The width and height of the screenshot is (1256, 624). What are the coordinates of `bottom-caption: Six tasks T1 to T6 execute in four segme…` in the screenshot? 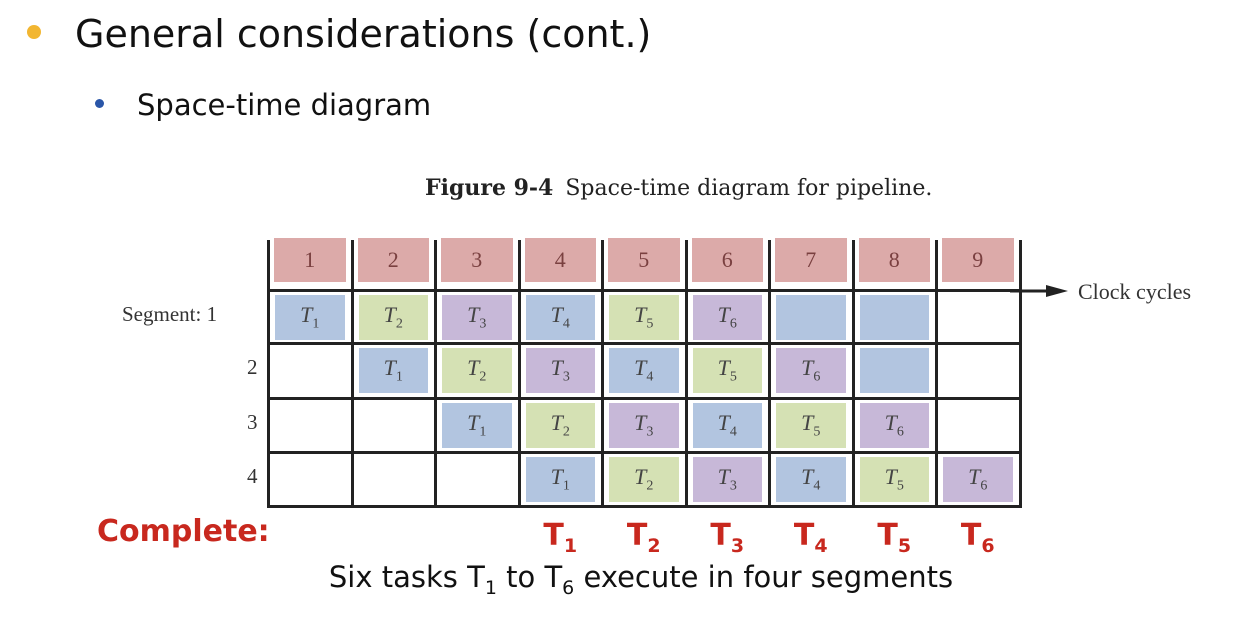 It's located at (628, 579).